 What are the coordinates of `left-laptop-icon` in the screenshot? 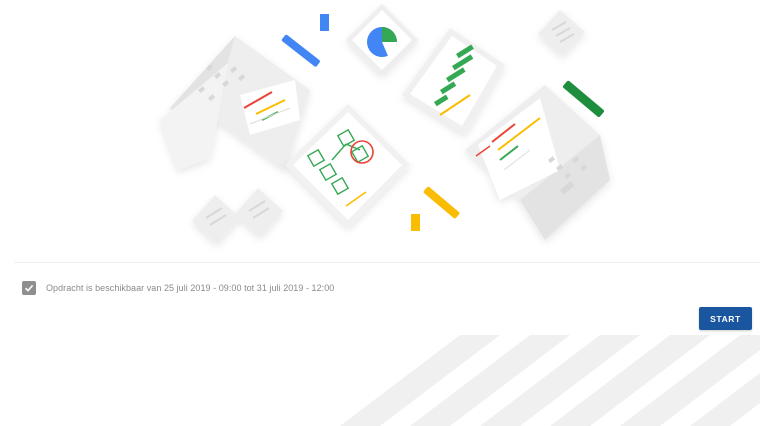 It's located at (235, 103).